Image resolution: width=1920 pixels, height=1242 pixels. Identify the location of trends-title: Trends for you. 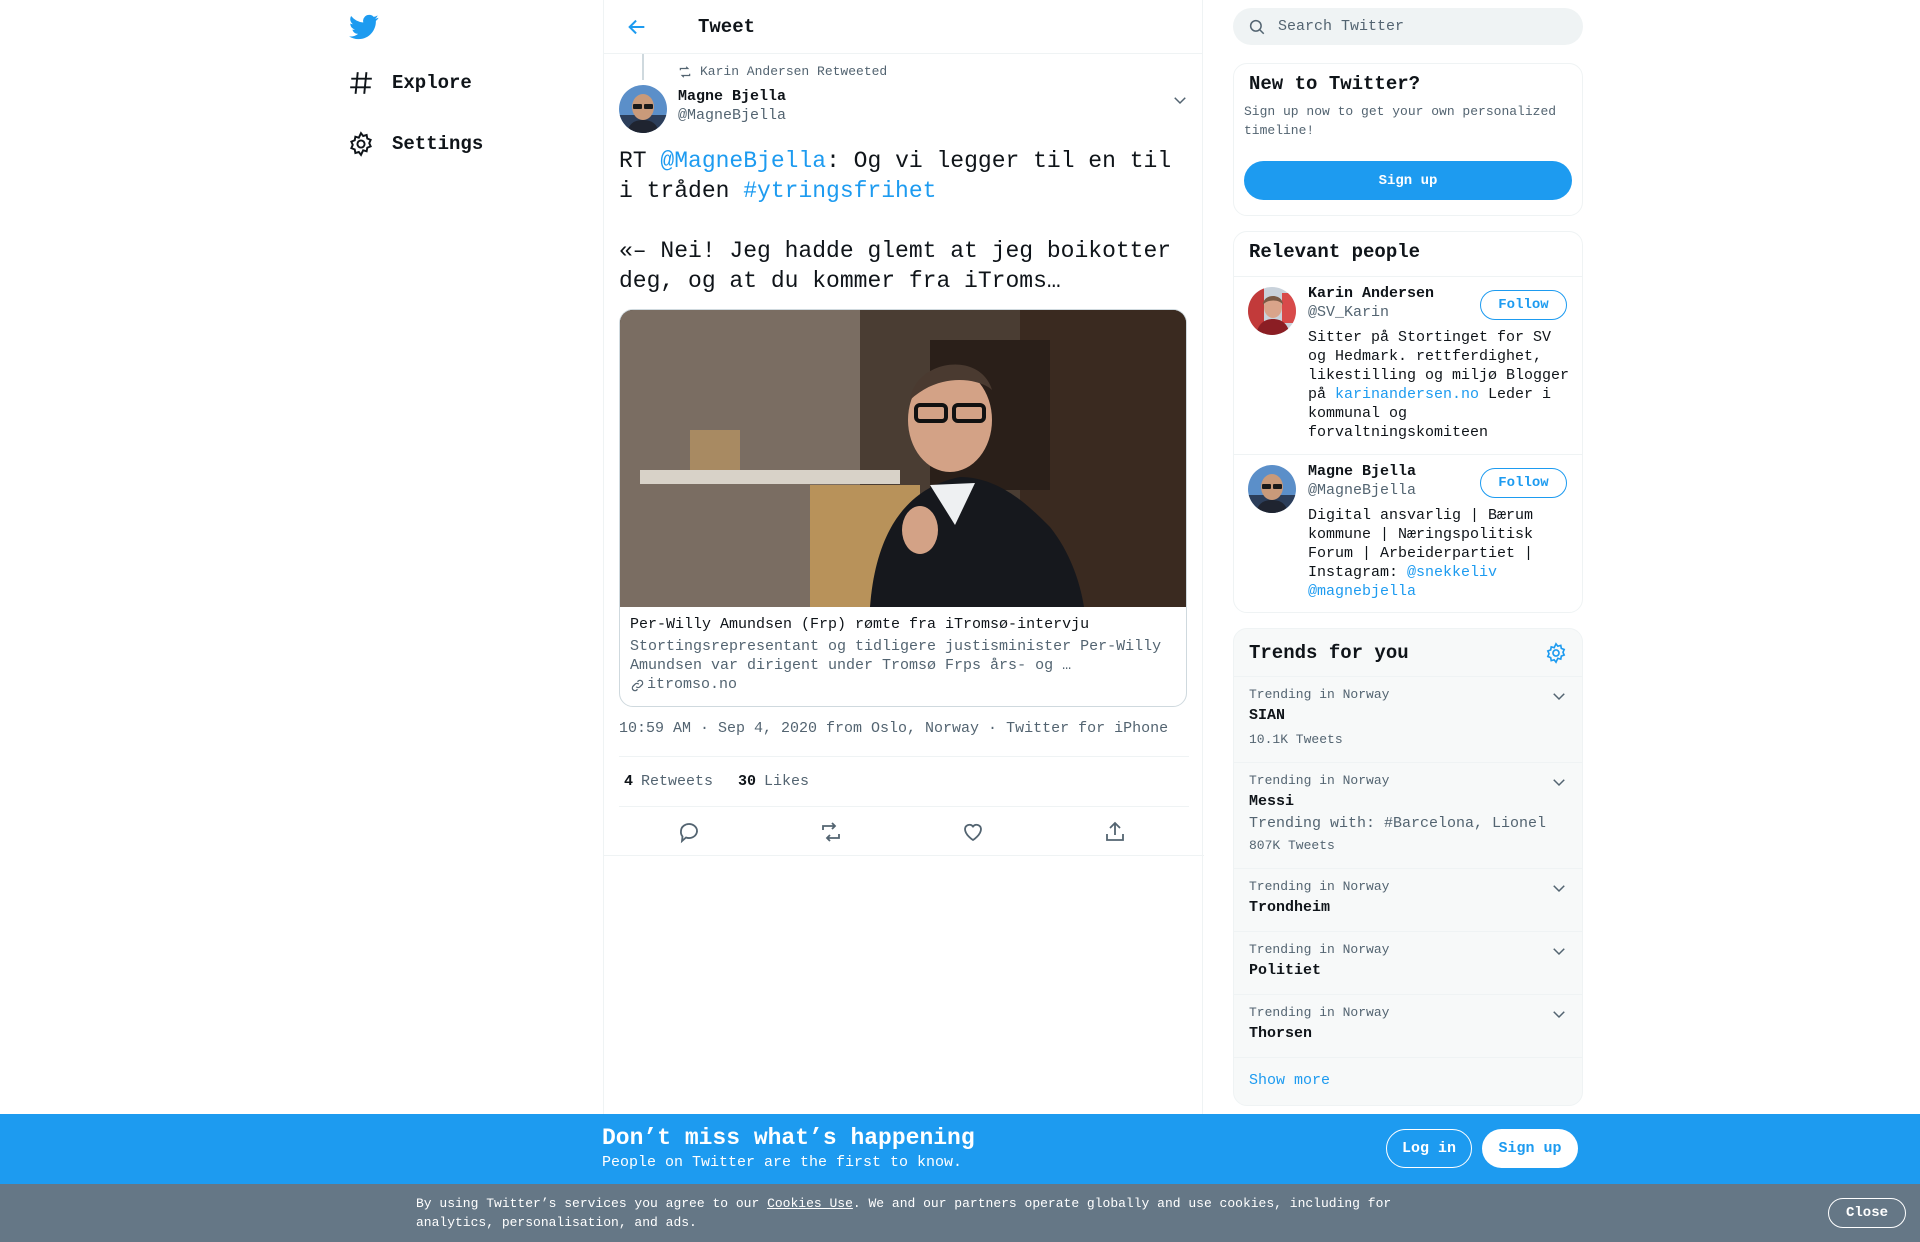
(1329, 652).